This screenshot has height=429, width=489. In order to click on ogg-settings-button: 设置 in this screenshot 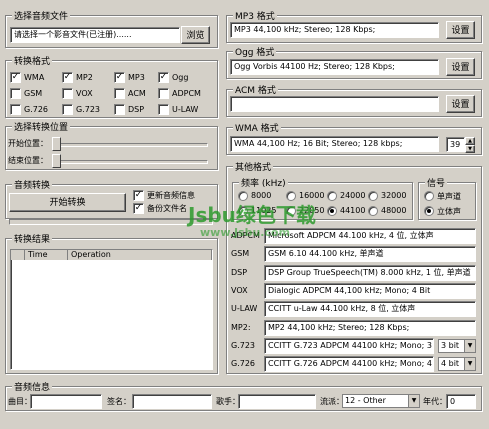, I will do `click(460, 67)`.